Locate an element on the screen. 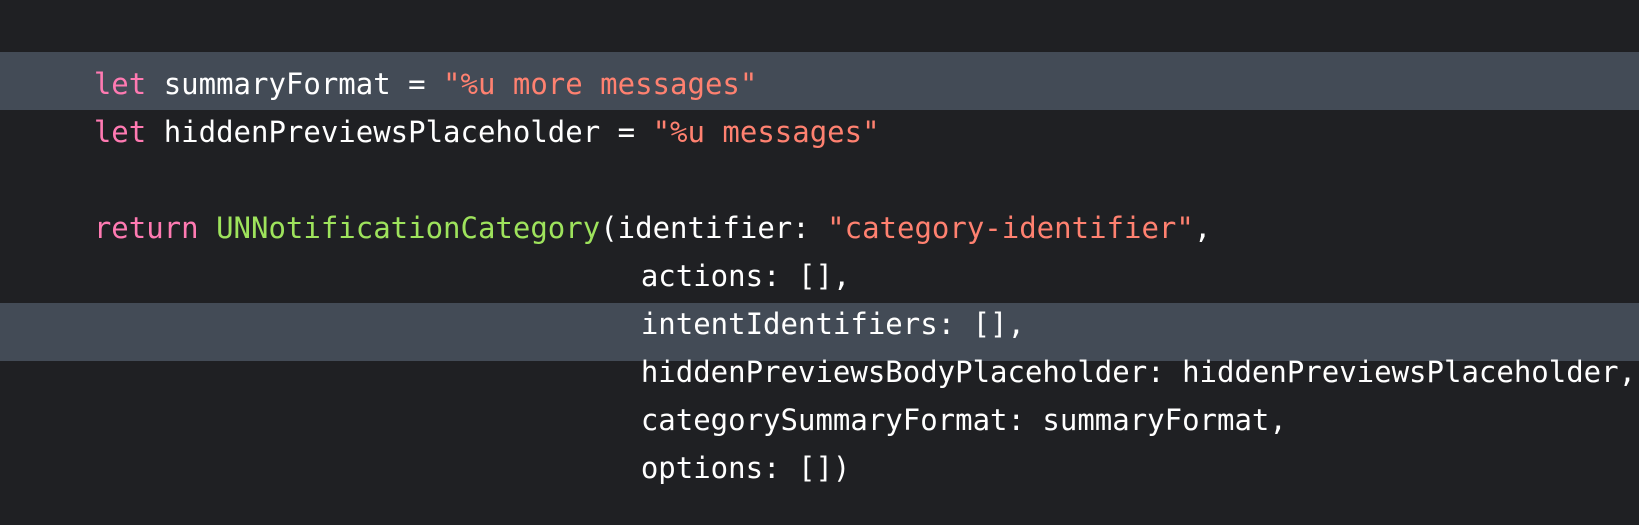 The width and height of the screenshot is (1639, 525). code-text: hiddenPreviewsPlaceholder = is located at coordinates (399, 132).